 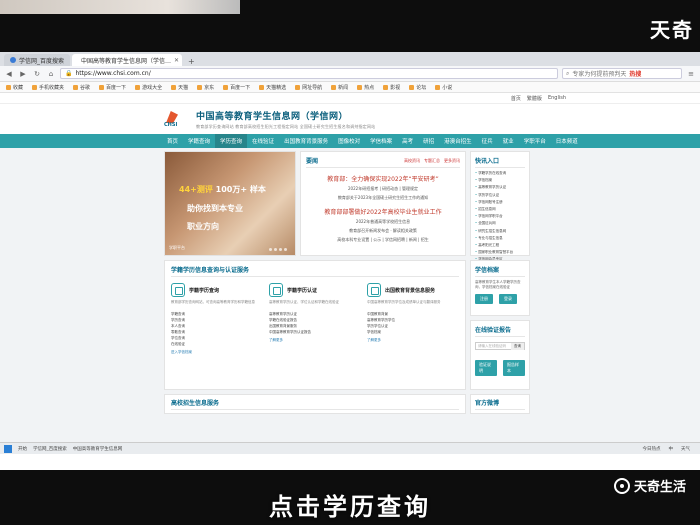 I want to click on nav-student-status: 学籍查询, so click(x=199, y=141).